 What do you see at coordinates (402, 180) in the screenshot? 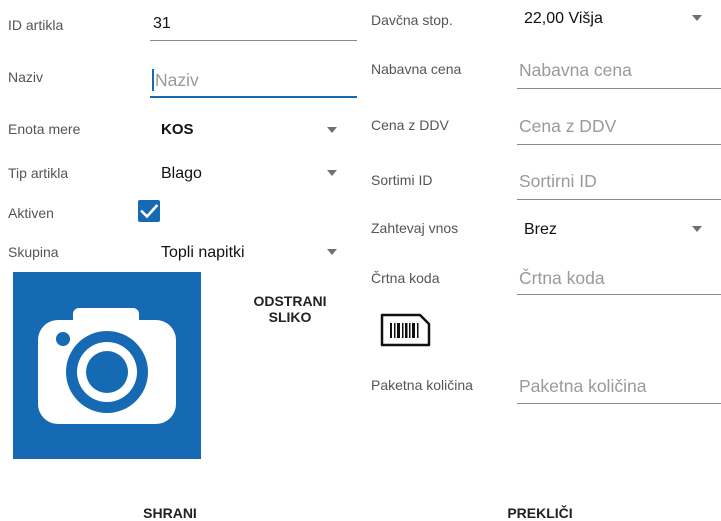
I see `sort-label: Sortimi ID` at bounding box center [402, 180].